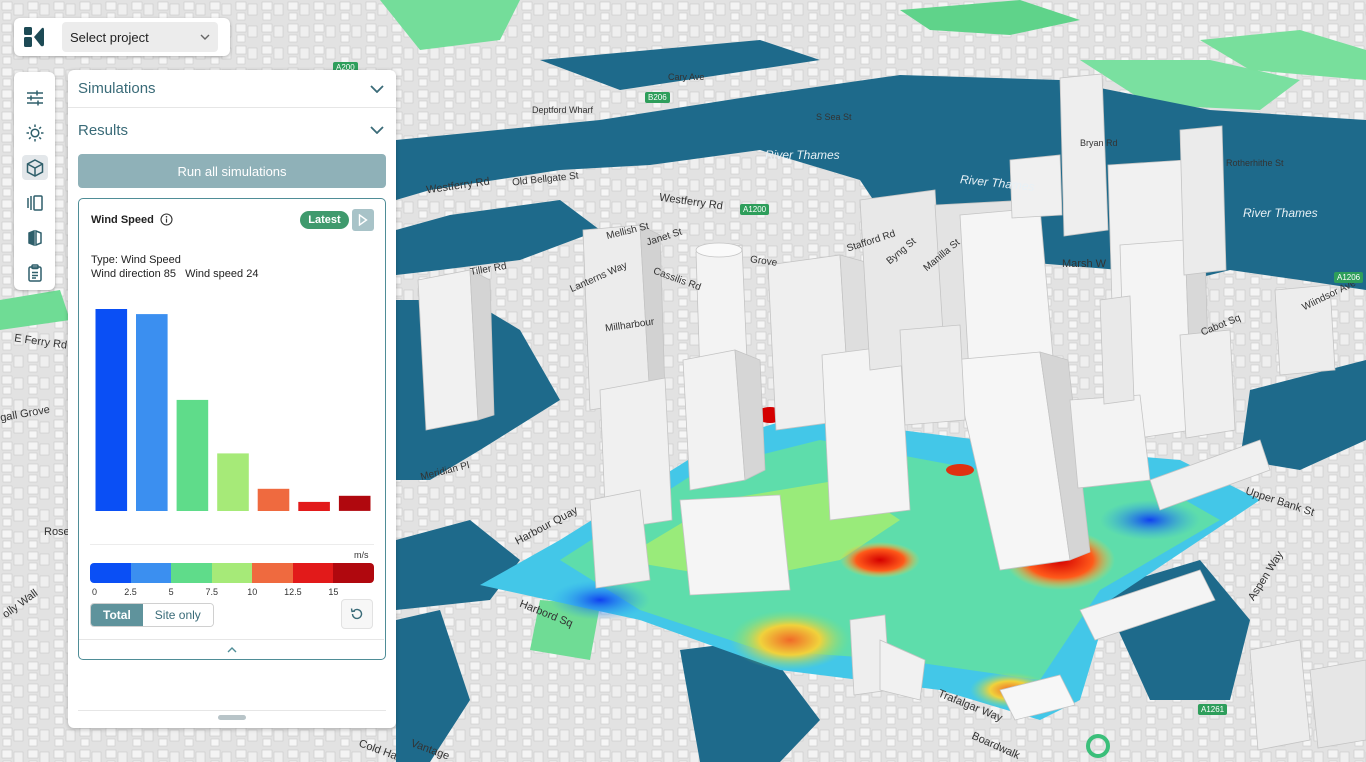  I want to click on total-site-toggle: Total Site only, so click(152, 615).